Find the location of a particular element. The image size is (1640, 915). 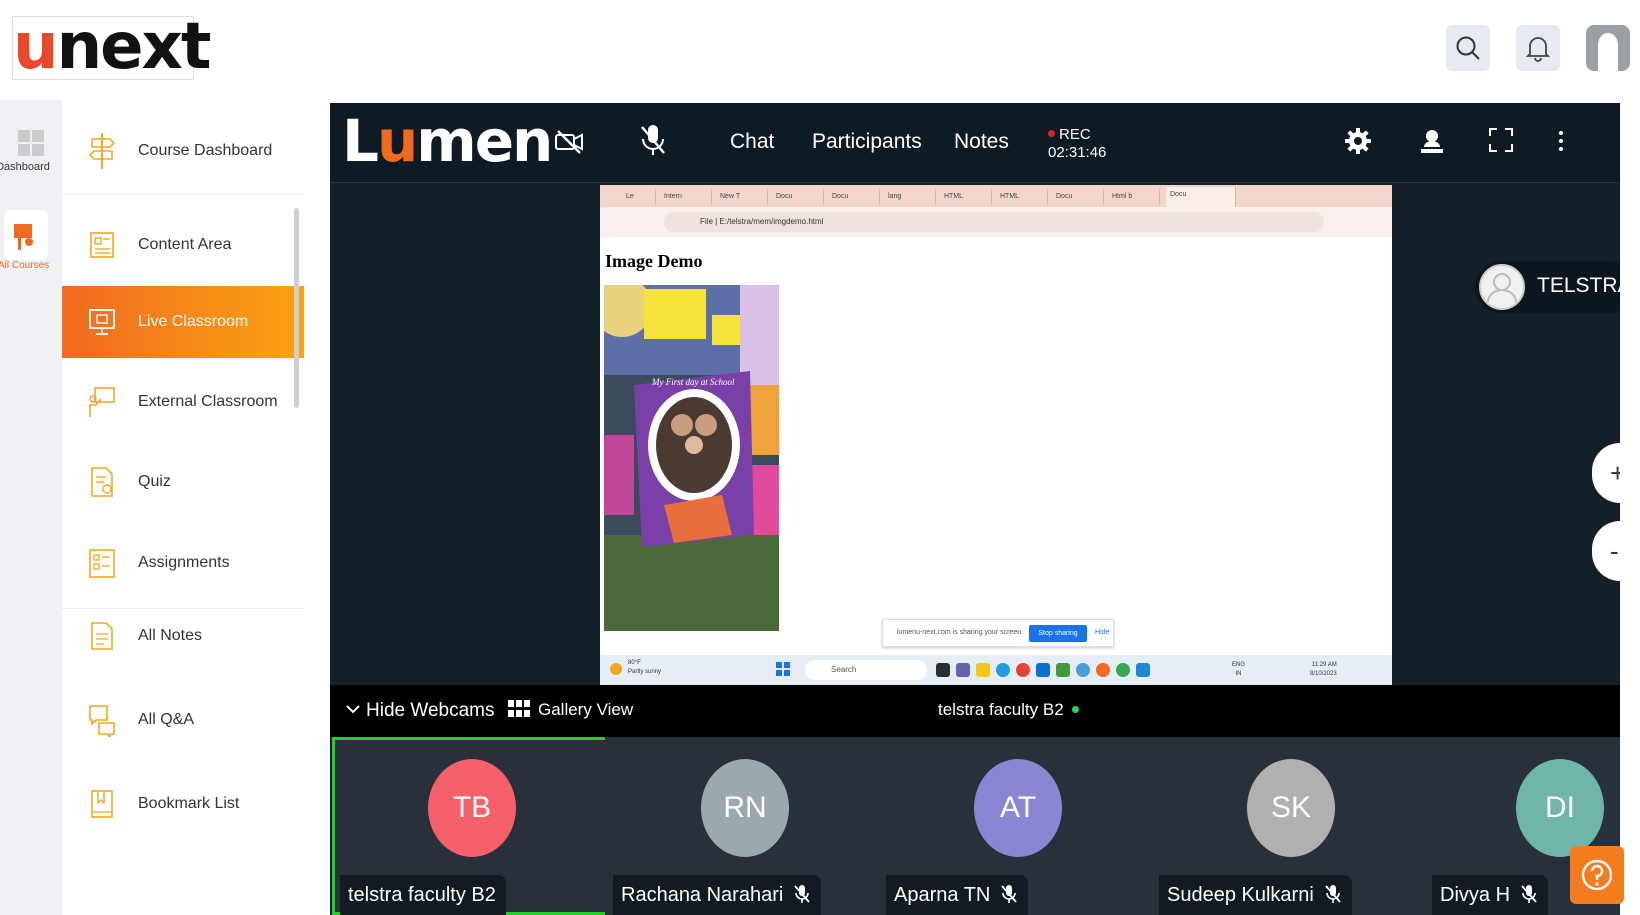

gear-icon is located at coordinates (1358, 141).